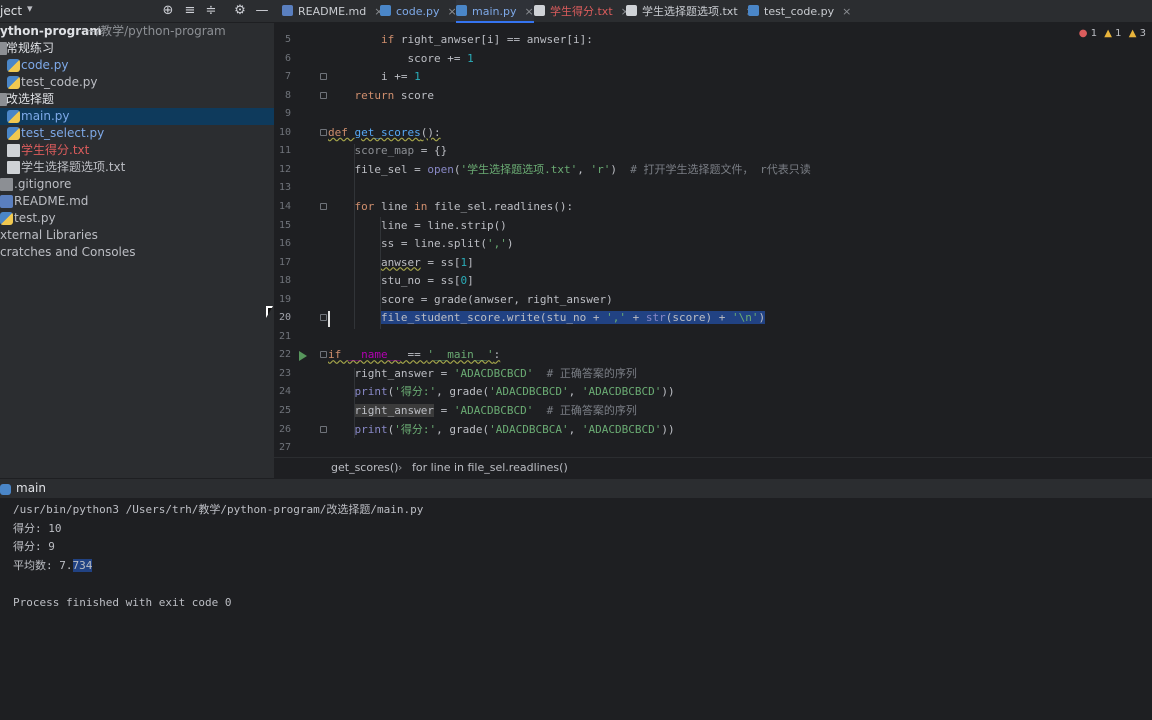 The image size is (1152, 720). What do you see at coordinates (137, 252) in the screenshot?
I see `tree-item: cratches and Consoles` at bounding box center [137, 252].